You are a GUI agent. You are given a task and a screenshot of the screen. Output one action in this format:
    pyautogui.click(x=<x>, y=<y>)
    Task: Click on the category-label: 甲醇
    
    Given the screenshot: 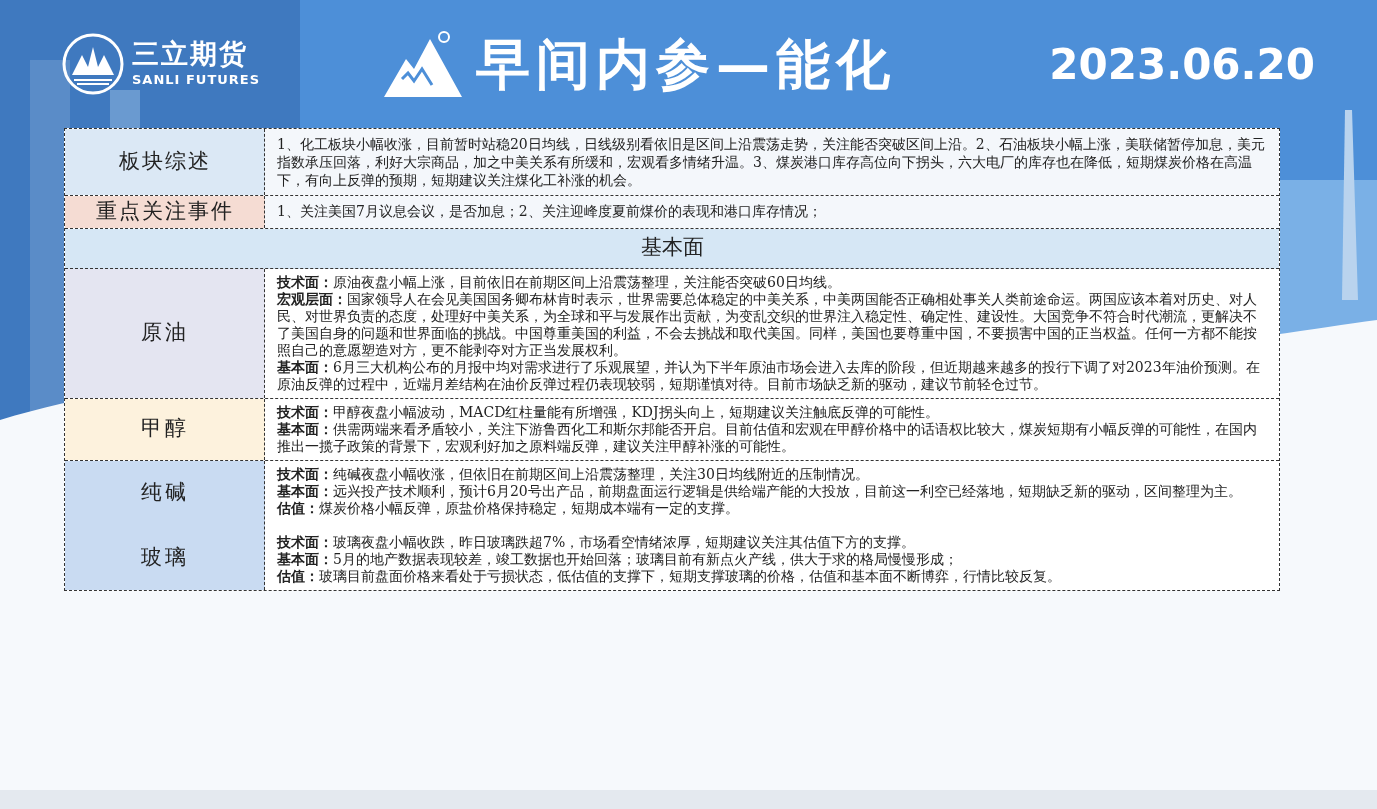 What is the action you would take?
    pyautogui.click(x=164, y=429)
    